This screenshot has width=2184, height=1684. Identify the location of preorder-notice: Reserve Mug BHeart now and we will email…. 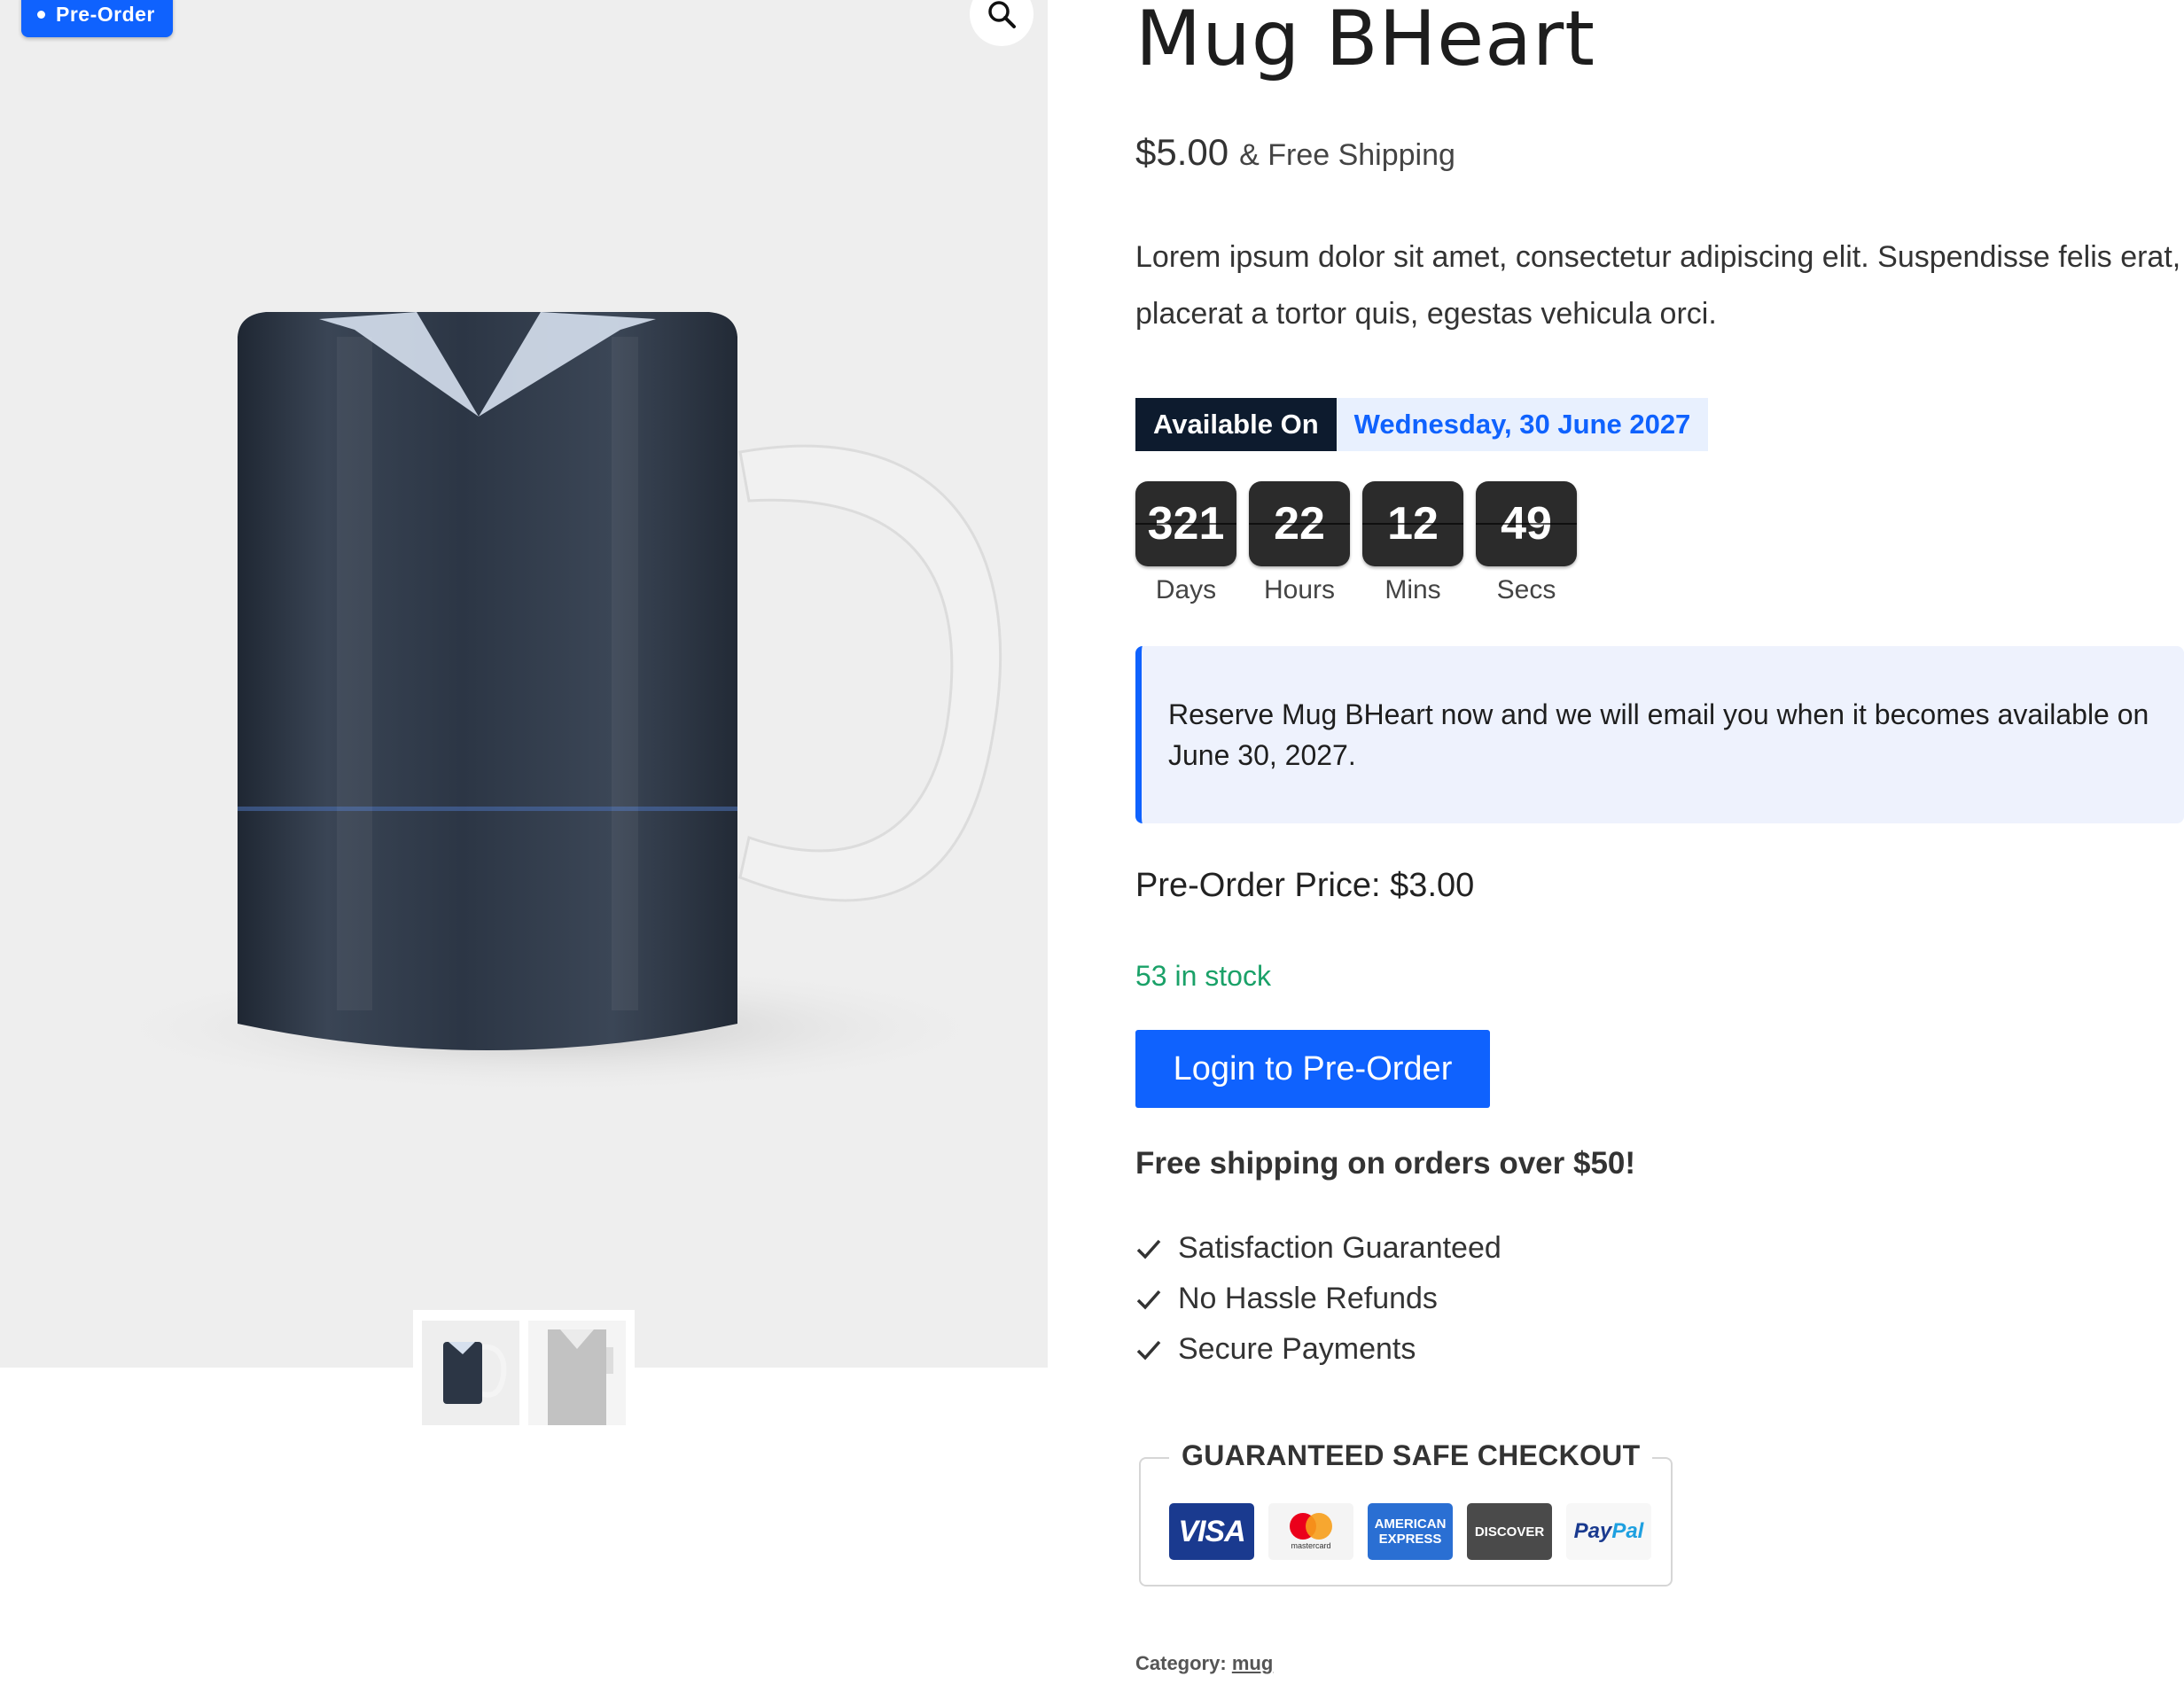
(1659, 734).